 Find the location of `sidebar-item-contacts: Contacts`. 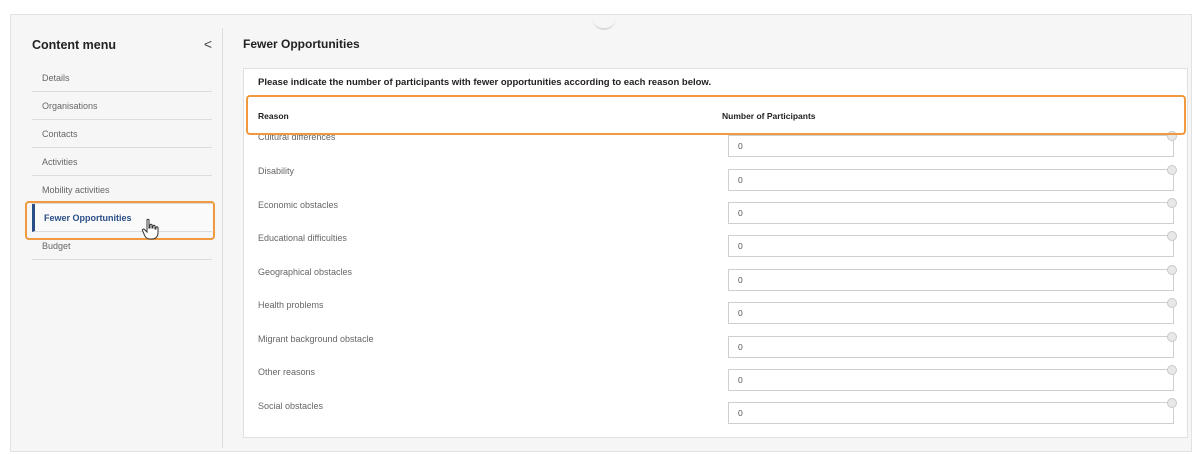

sidebar-item-contacts: Contacts is located at coordinates (122, 134).